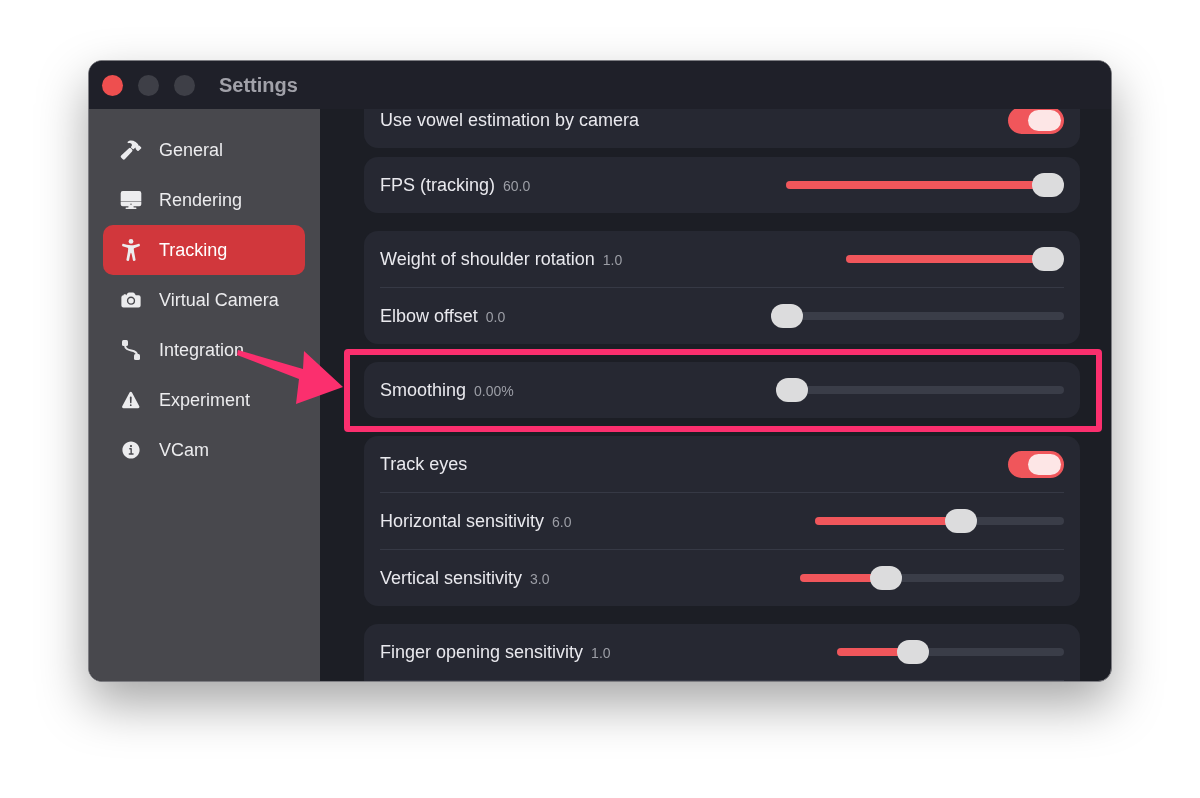 Image resolution: width=1200 pixels, height=798 pixels. I want to click on sidebar-item: Tracking, so click(204, 250).